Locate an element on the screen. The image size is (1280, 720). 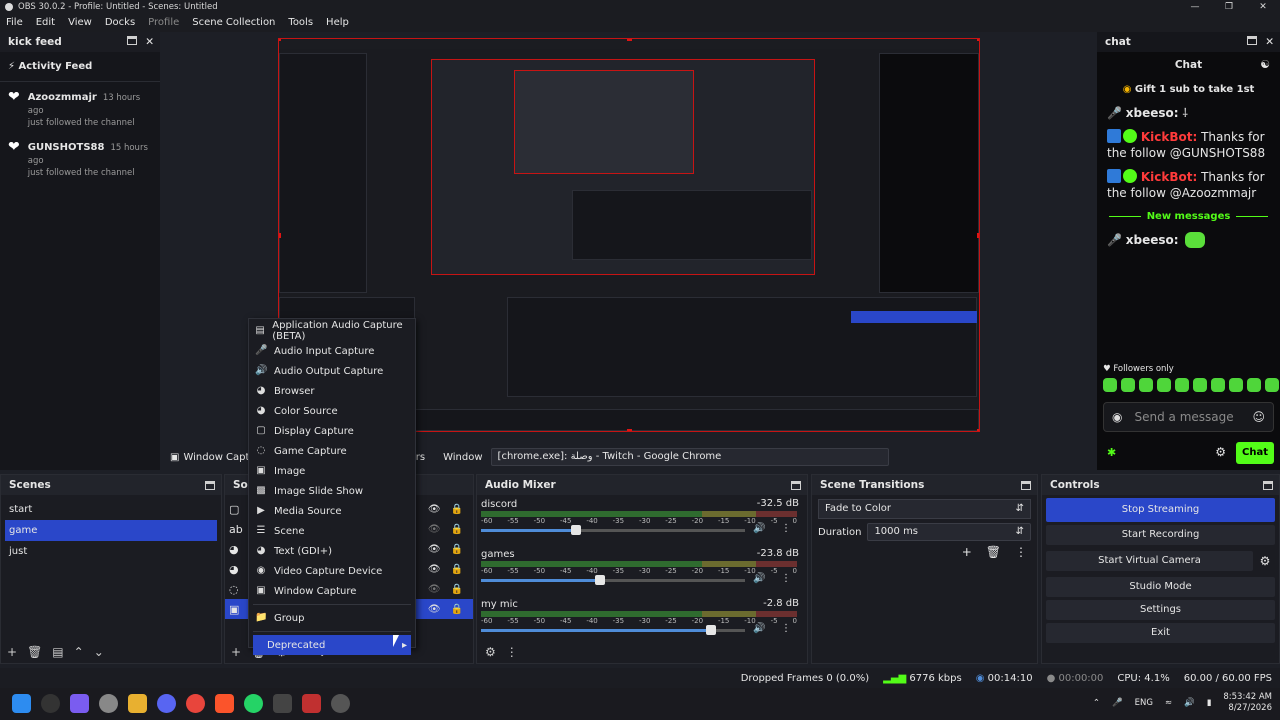
menu-item-audio-output-capture: 🔊 Audio Output Capture is located at coordinates (332, 371).